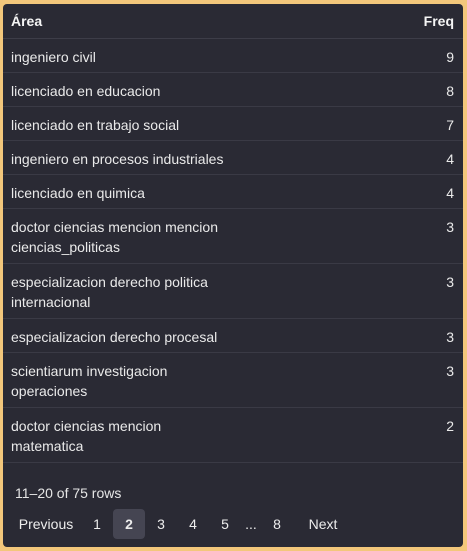 This screenshot has width=467, height=551. I want to click on column-header-freq: Freq, so click(351, 21).